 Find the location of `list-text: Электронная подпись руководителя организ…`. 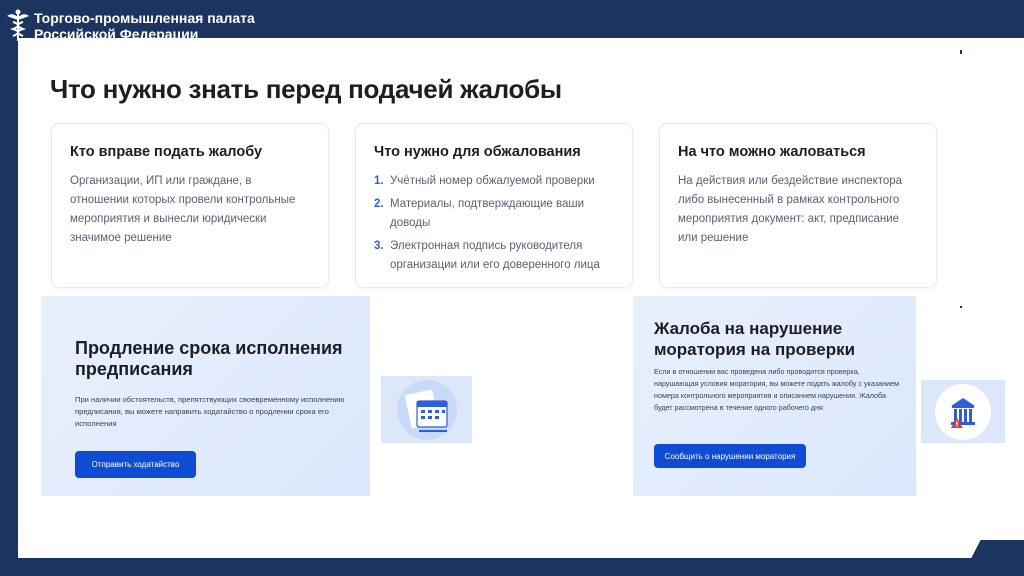

list-text: Электронная подпись руководителя организ… is located at coordinates (495, 255).